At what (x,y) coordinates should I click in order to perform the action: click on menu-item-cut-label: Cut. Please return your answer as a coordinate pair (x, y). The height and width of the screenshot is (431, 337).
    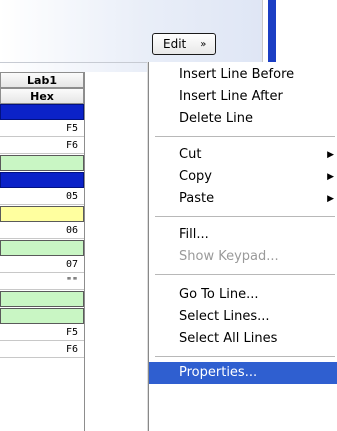
    Looking at the image, I should click on (190, 154).